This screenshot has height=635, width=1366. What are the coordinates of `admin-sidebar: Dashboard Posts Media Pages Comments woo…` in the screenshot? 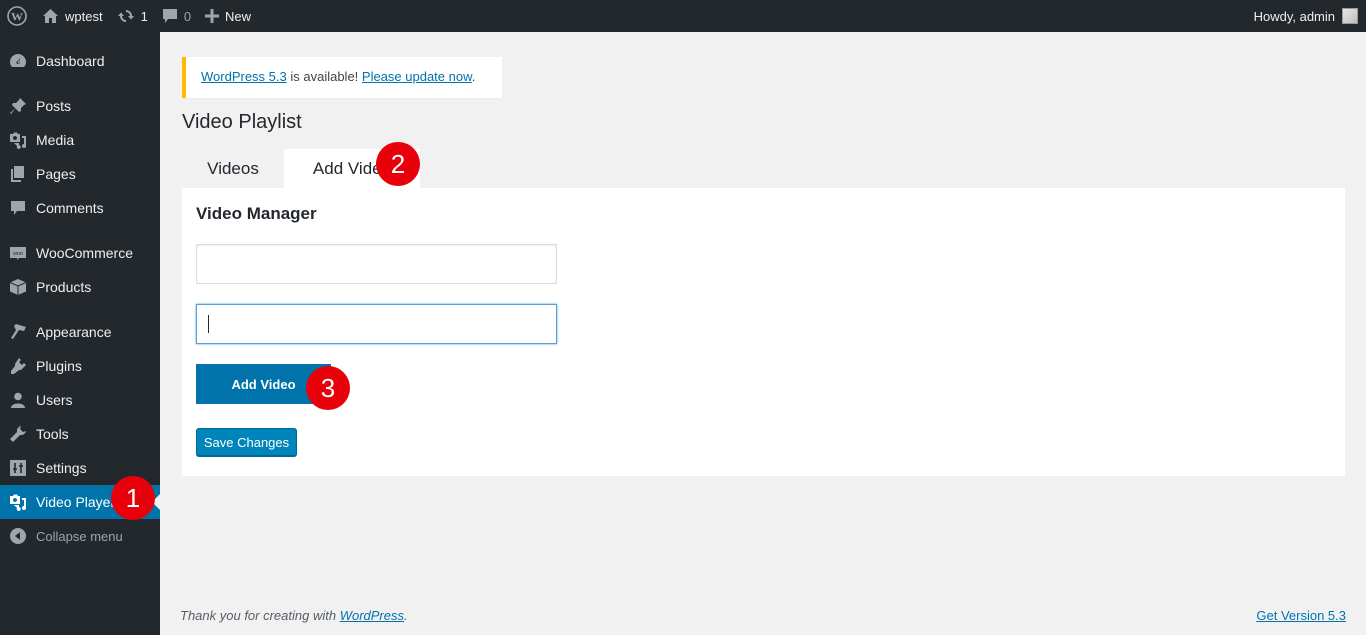 It's located at (80, 333).